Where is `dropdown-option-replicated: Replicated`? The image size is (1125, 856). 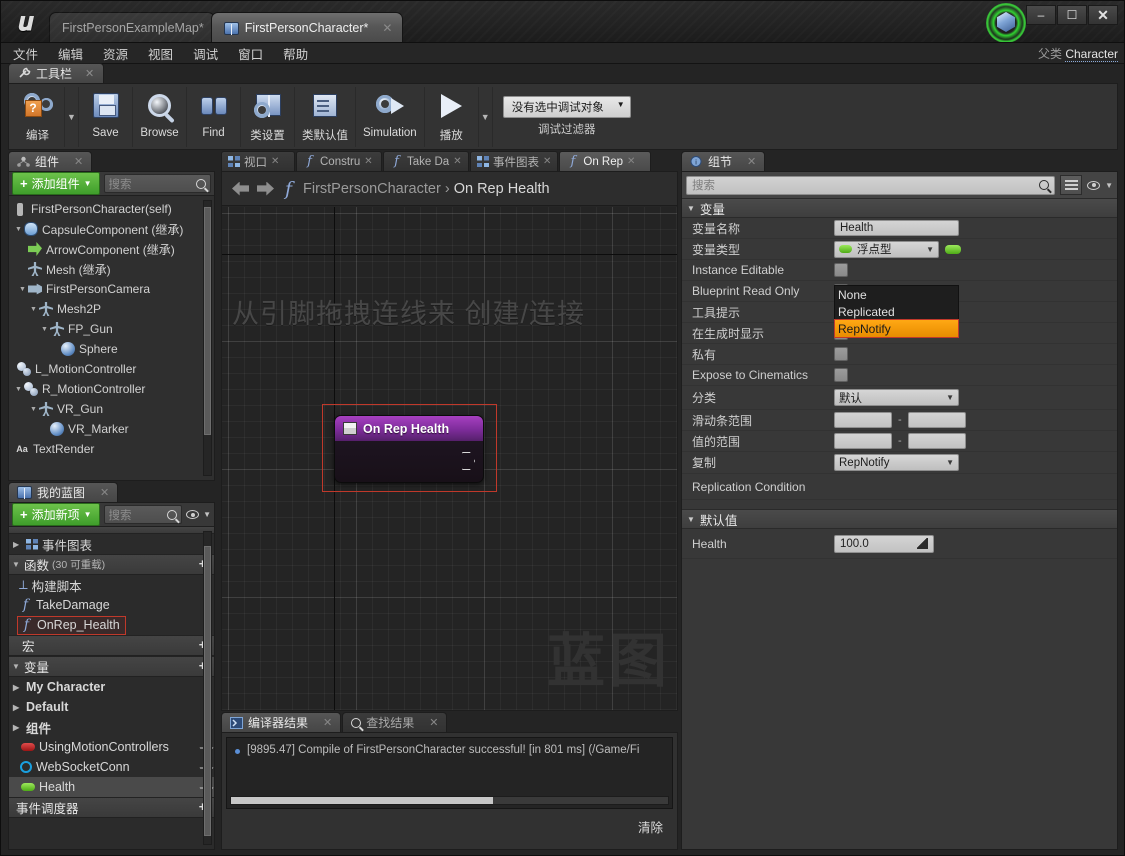
dropdown-option-replicated: Replicated is located at coordinates (896, 311).